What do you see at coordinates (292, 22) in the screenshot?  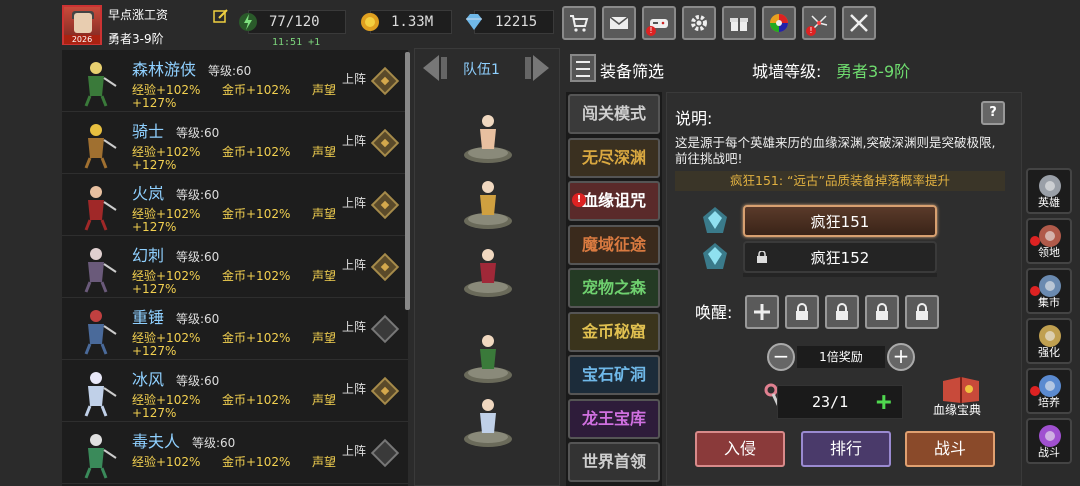 I see `stamina-counter: 77/120` at bounding box center [292, 22].